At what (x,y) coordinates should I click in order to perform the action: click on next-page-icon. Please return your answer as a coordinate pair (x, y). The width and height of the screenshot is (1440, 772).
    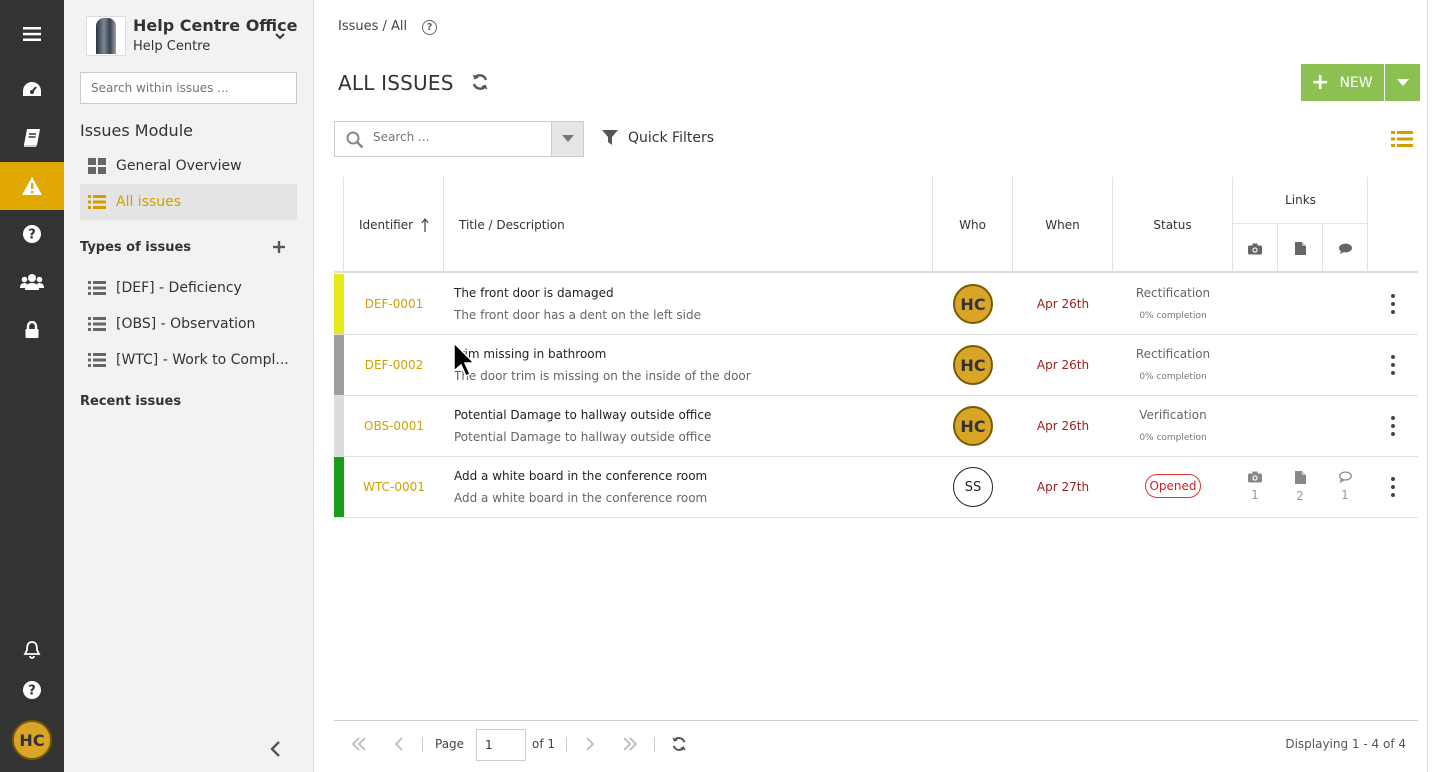
    Looking at the image, I should click on (590, 744).